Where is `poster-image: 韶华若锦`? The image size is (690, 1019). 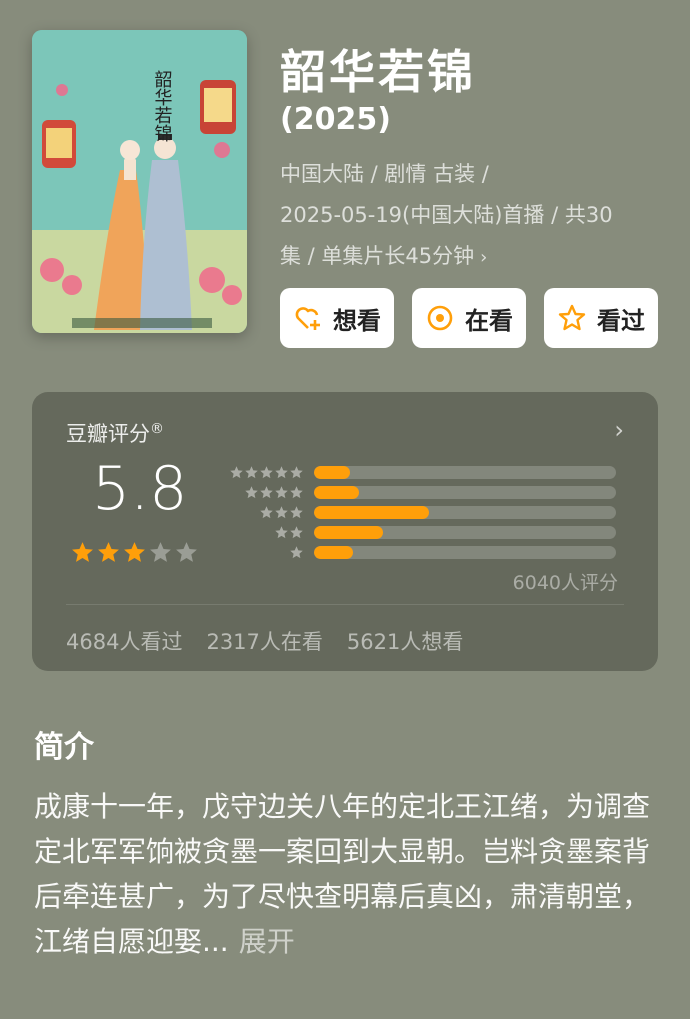 poster-image: 韶华若锦 is located at coordinates (139, 181).